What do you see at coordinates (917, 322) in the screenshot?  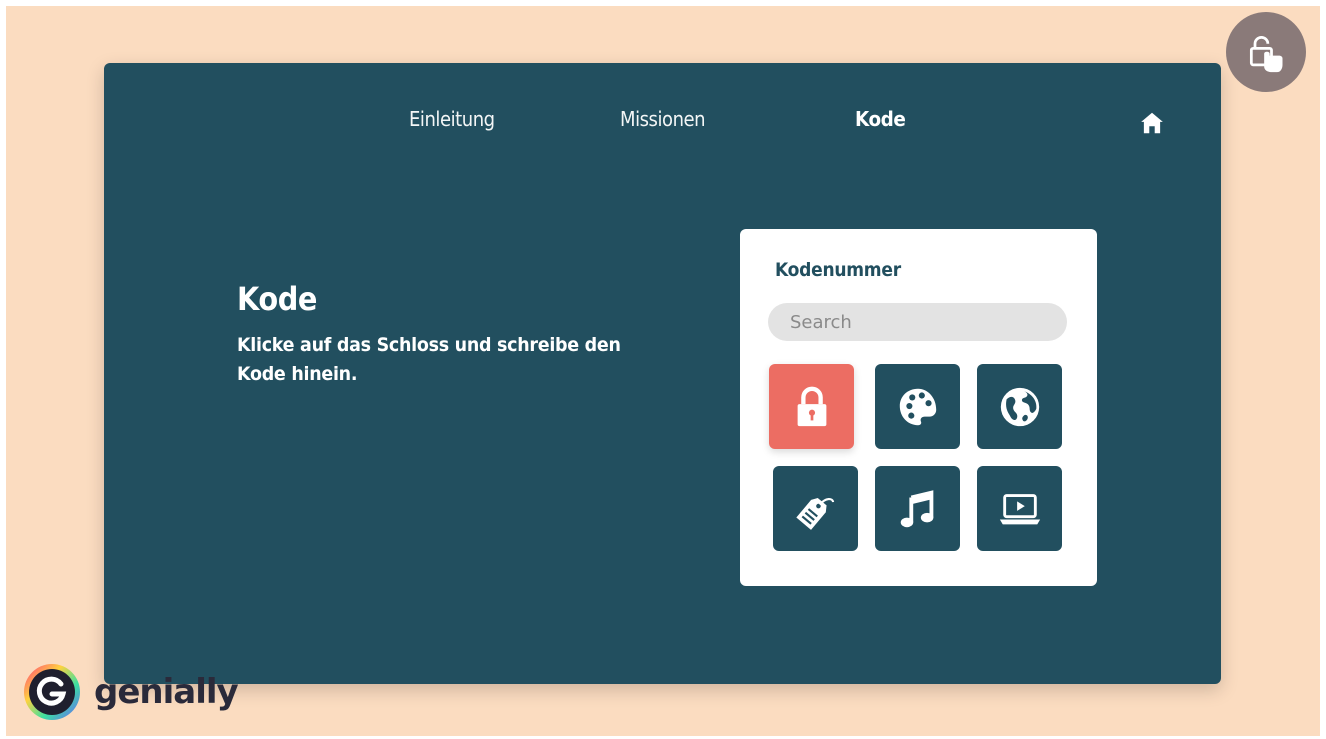 I see `search-input` at bounding box center [917, 322].